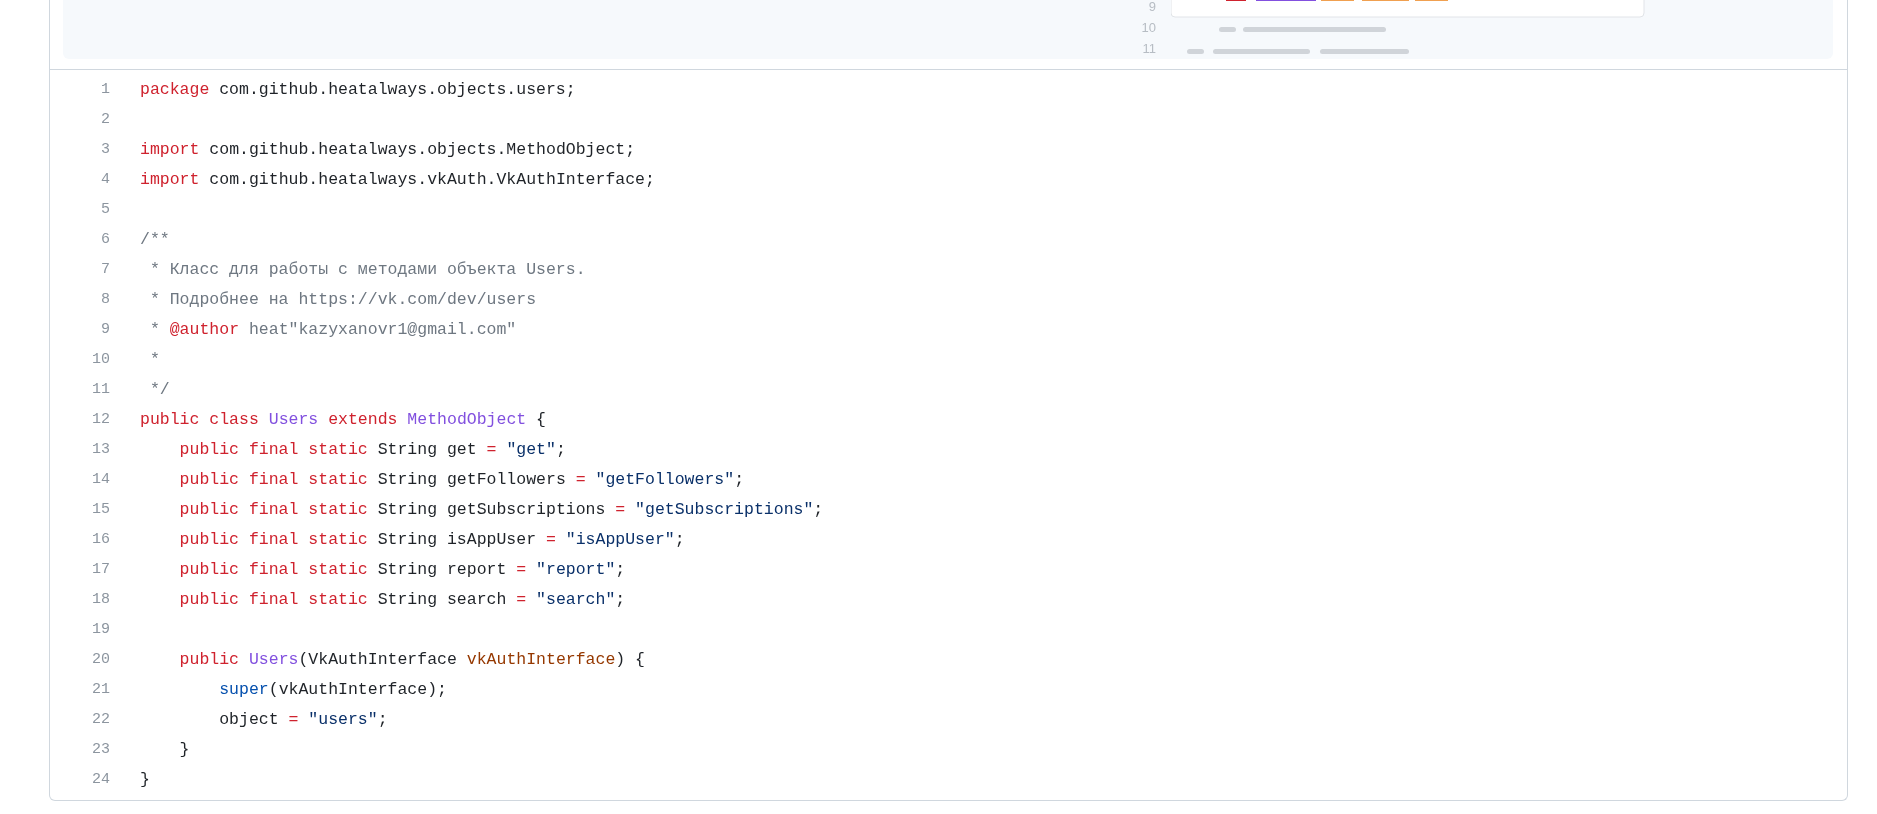 The image size is (1877, 814). I want to click on code-line: public final static String report = "report";, so click(402, 569).